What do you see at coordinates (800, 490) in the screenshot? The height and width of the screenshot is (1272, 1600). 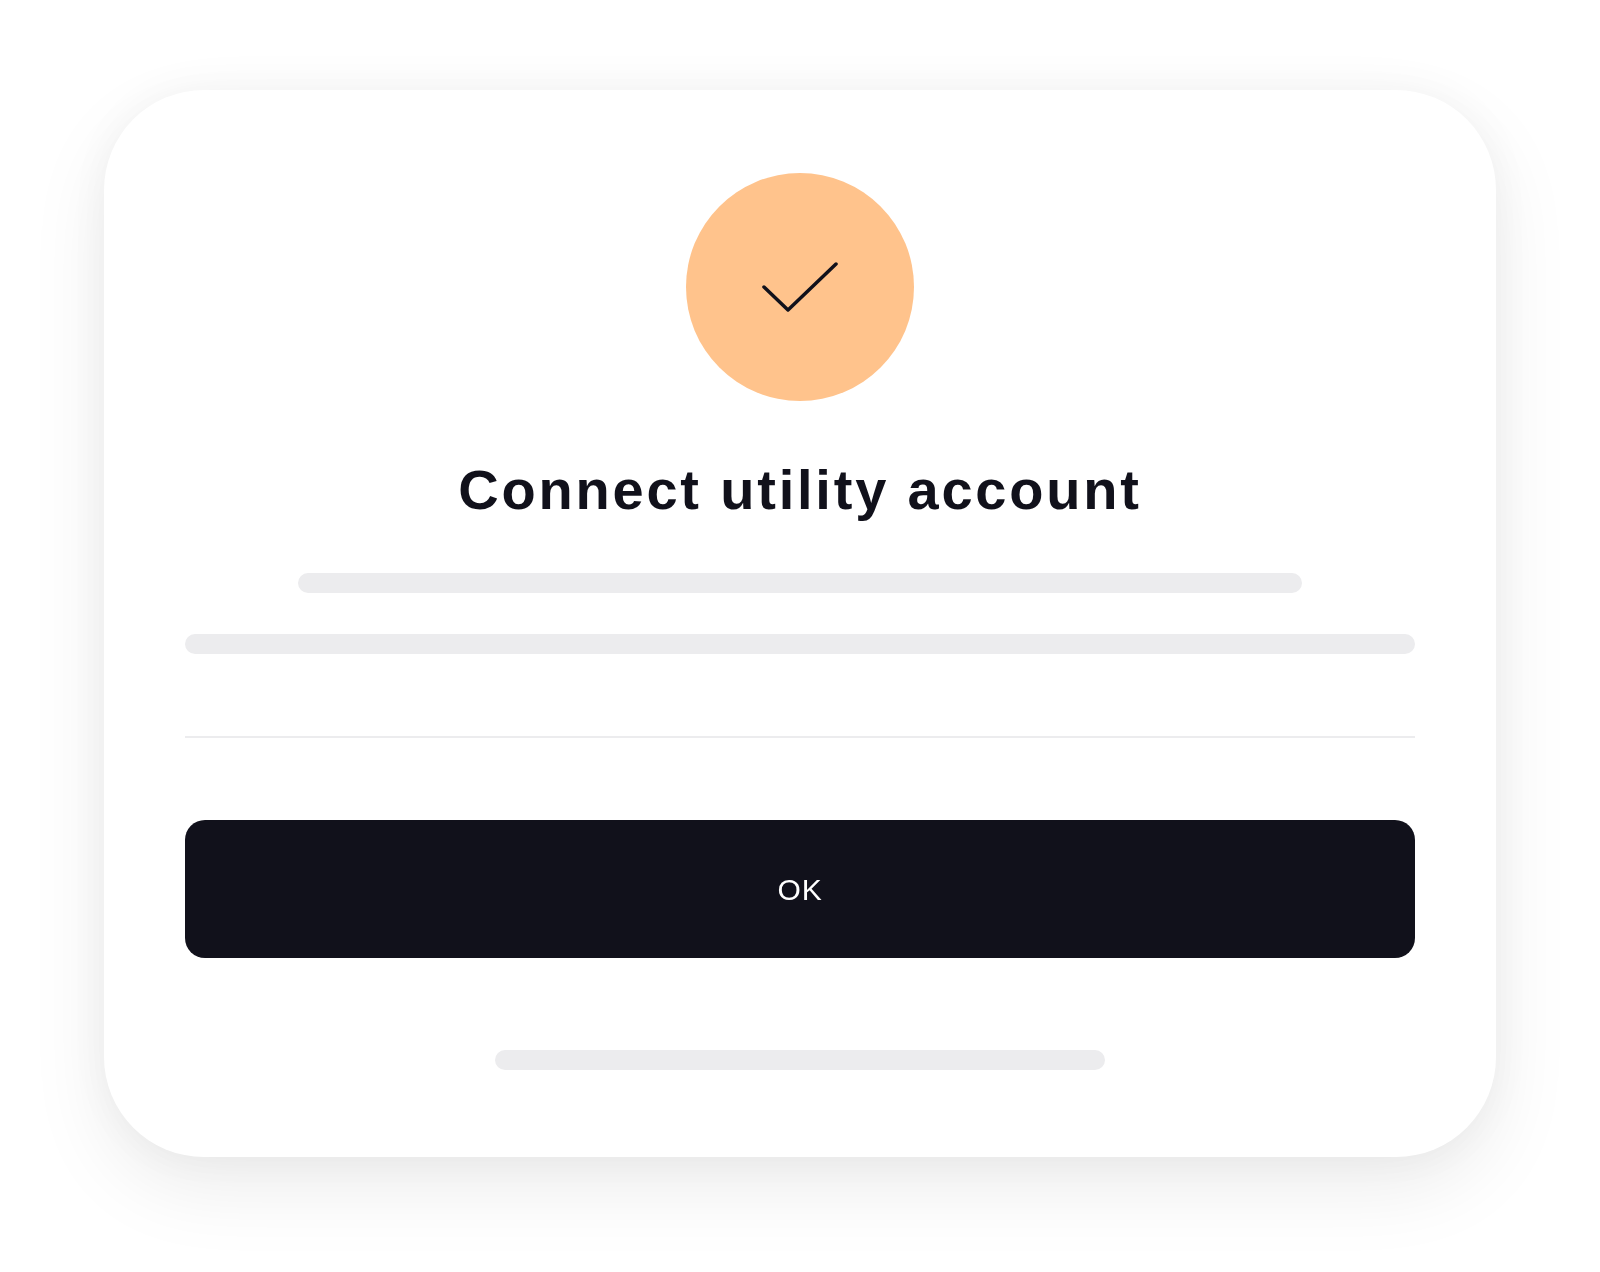 I see `dialog-title: Connect utility account` at bounding box center [800, 490].